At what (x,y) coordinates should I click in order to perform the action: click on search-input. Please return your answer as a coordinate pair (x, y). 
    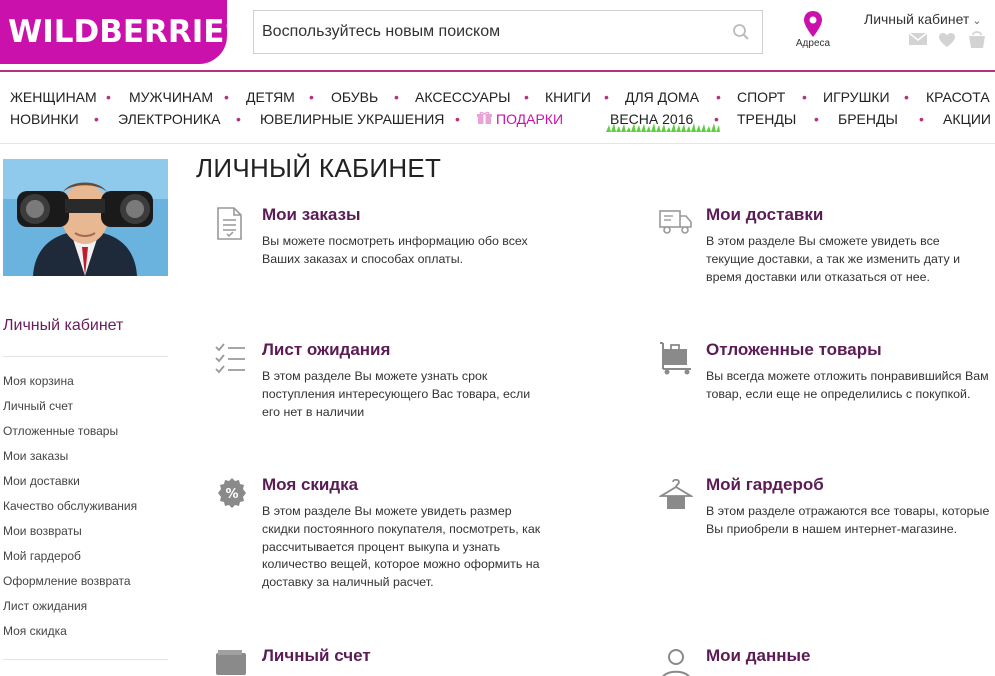
    Looking at the image, I should click on (489, 32).